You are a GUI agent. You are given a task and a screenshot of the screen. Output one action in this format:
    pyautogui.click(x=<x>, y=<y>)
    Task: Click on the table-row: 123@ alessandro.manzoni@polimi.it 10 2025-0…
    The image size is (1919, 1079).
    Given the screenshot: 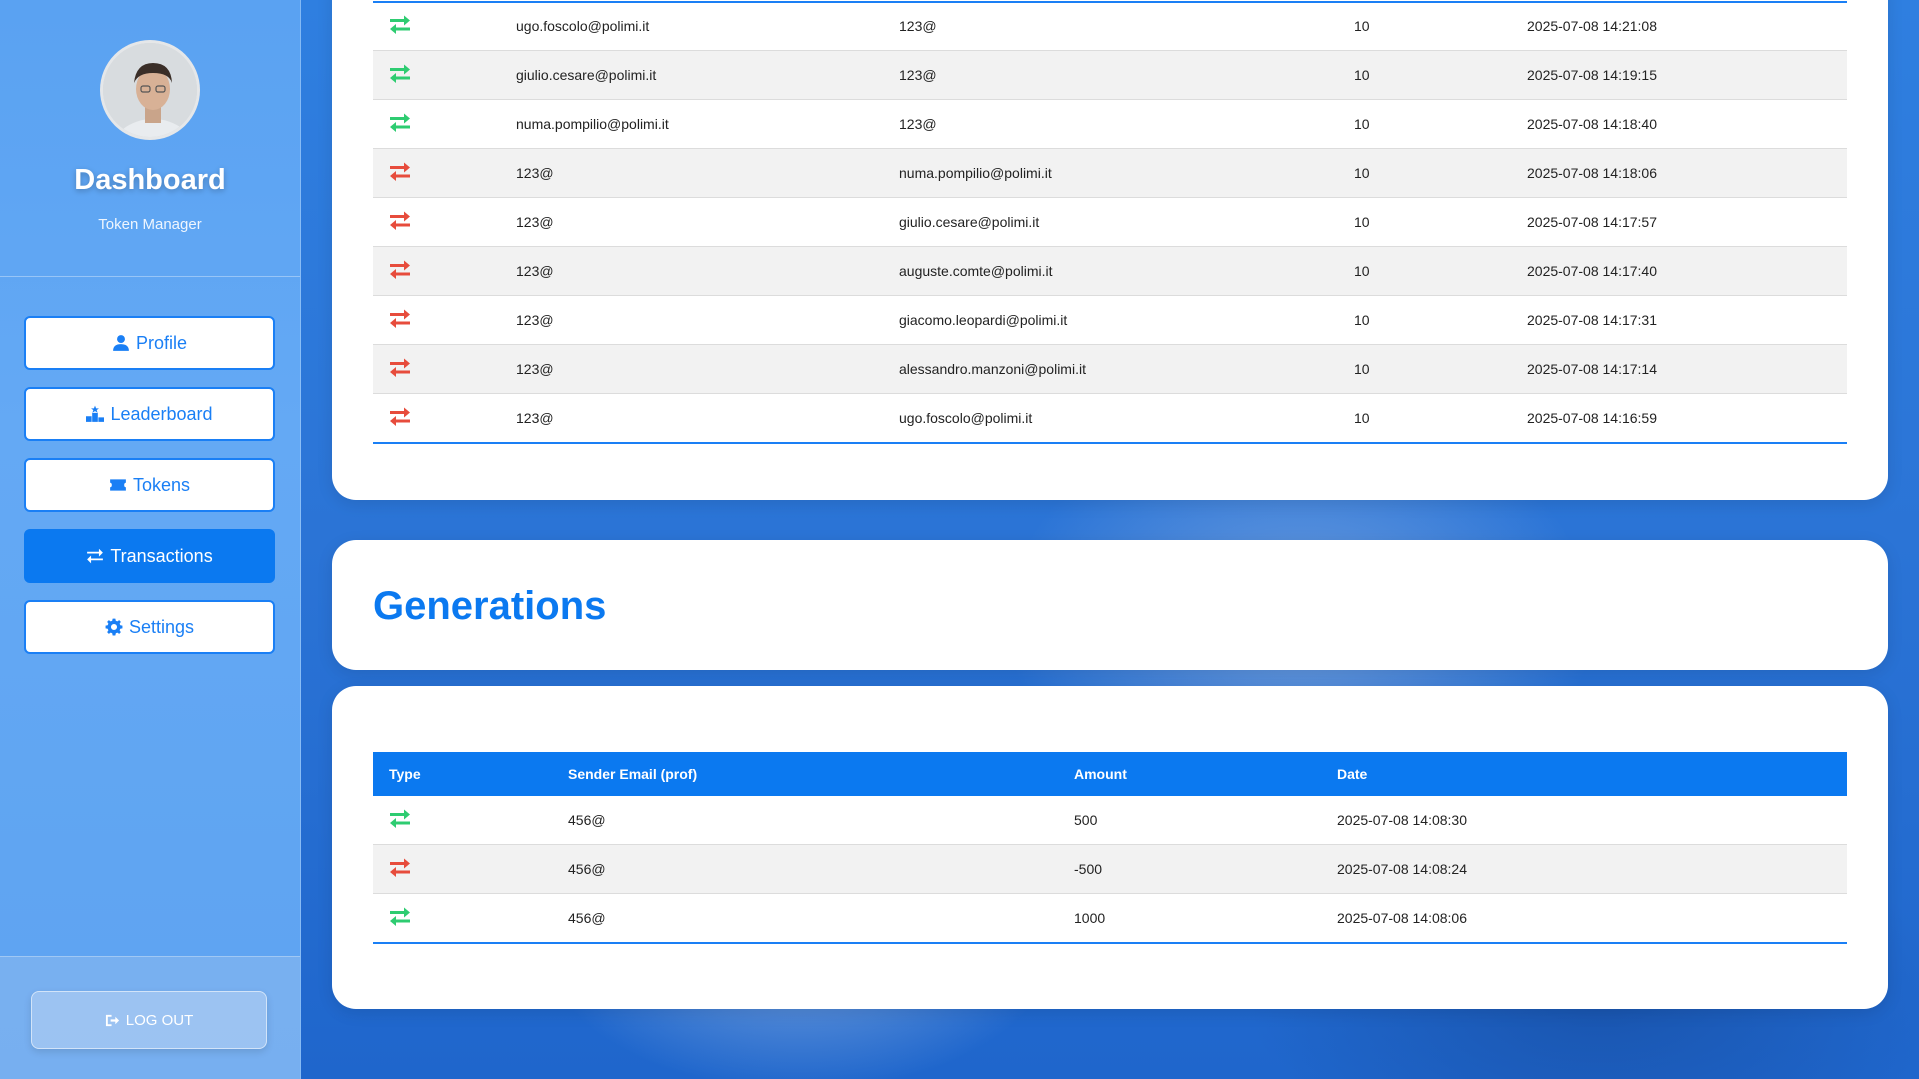 What is the action you would take?
    pyautogui.click(x=1110, y=369)
    